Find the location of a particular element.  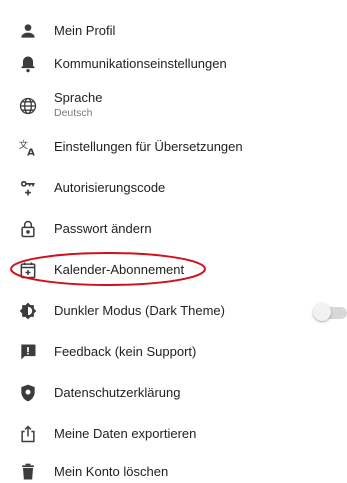

menu-item-change-password: Passwort ändern is located at coordinates (173, 229).